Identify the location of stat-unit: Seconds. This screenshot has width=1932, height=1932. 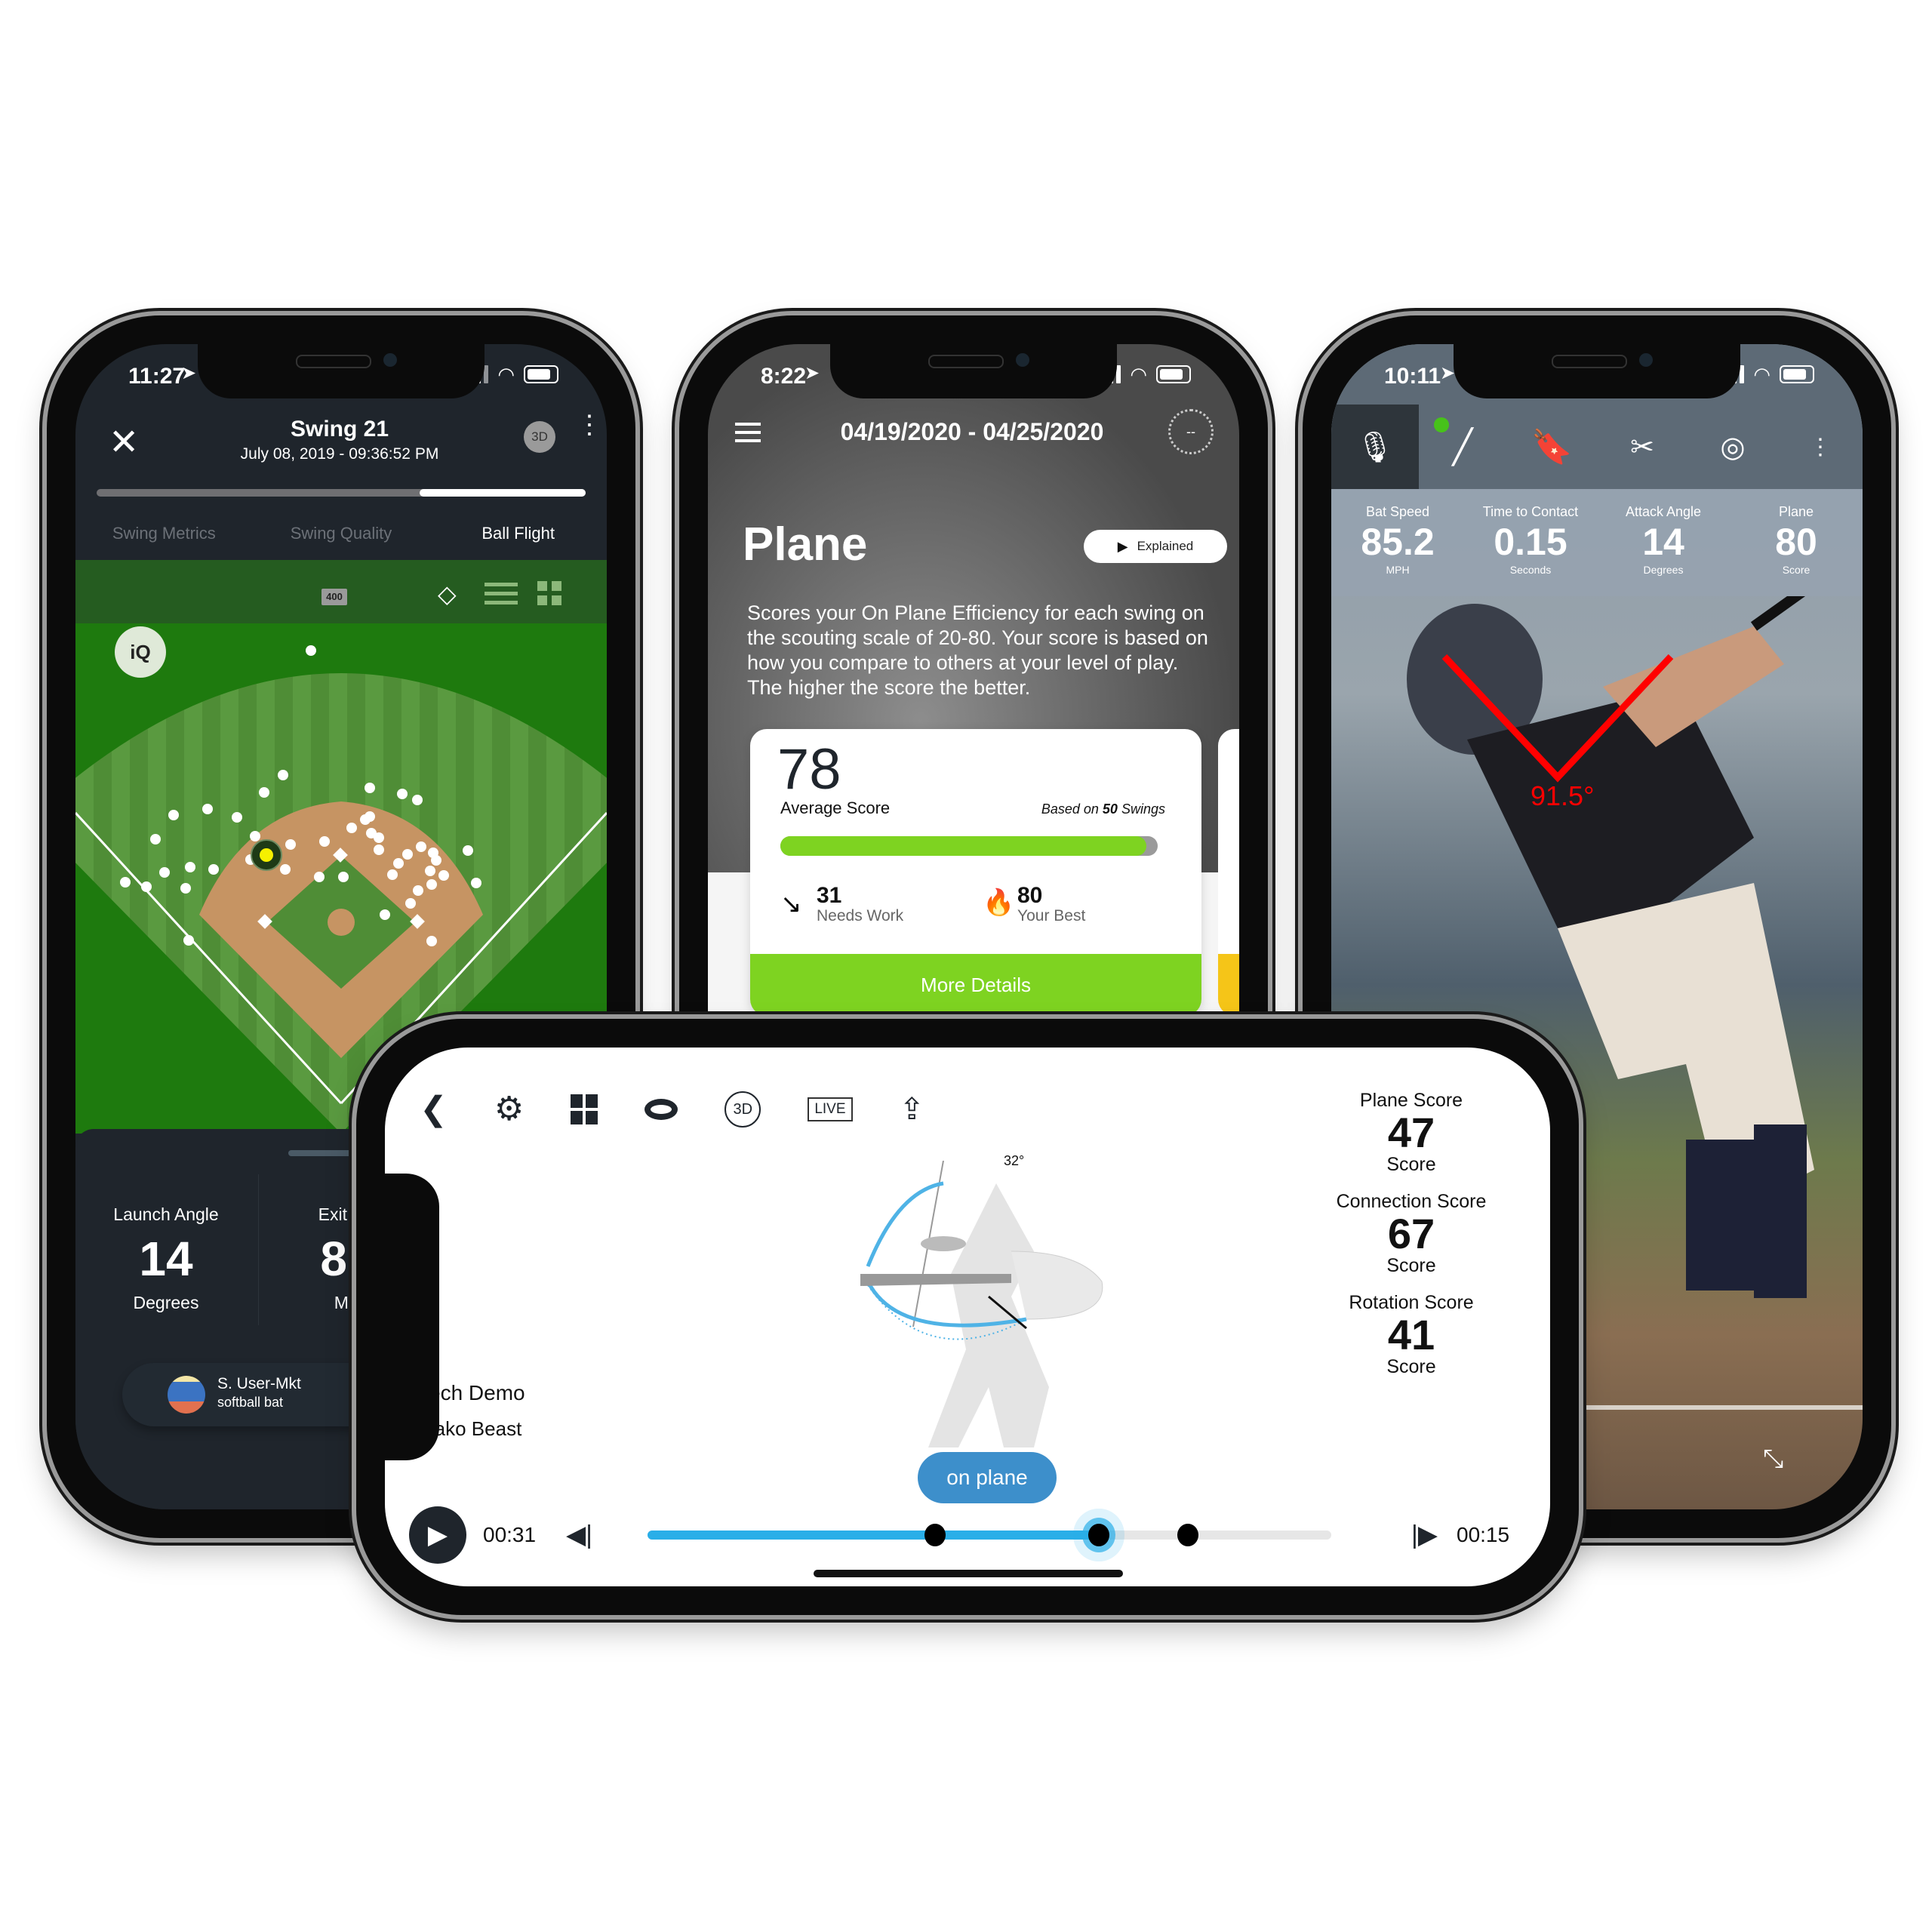
(1530, 570).